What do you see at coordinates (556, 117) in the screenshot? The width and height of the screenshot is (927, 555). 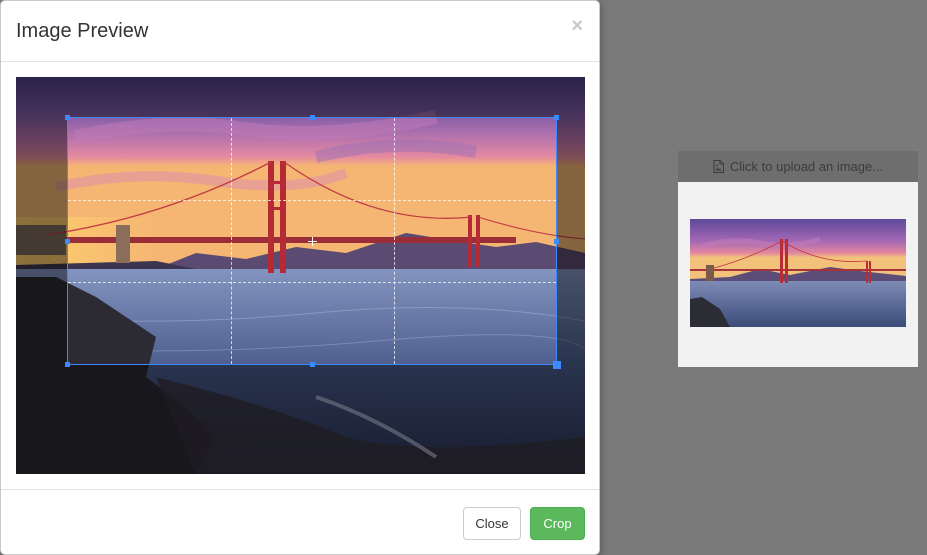 I see `crop-handle-ne` at bounding box center [556, 117].